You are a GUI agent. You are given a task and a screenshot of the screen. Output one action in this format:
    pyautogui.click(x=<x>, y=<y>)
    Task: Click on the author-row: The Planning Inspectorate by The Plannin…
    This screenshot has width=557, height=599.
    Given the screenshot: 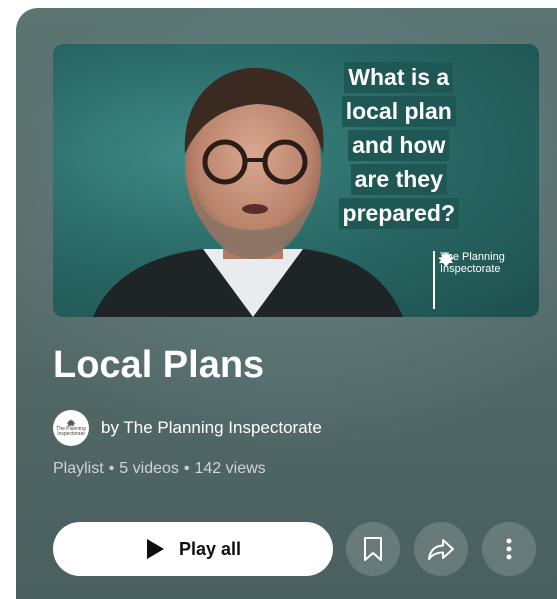 What is the action you would take?
    pyautogui.click(x=187, y=428)
    